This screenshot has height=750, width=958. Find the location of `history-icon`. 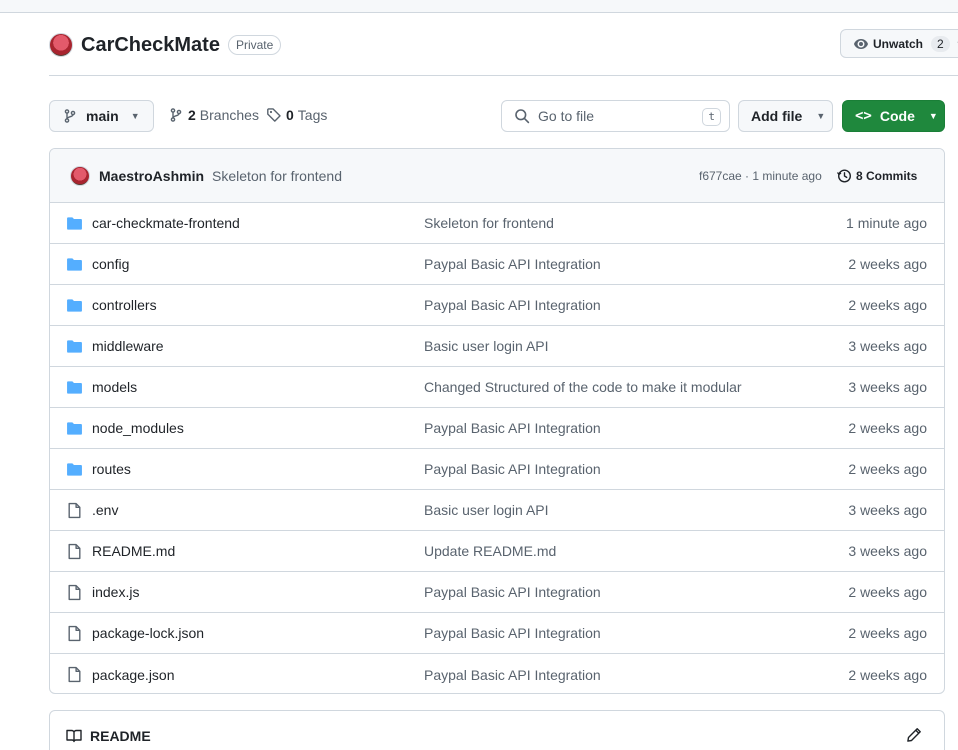

history-icon is located at coordinates (844, 175).